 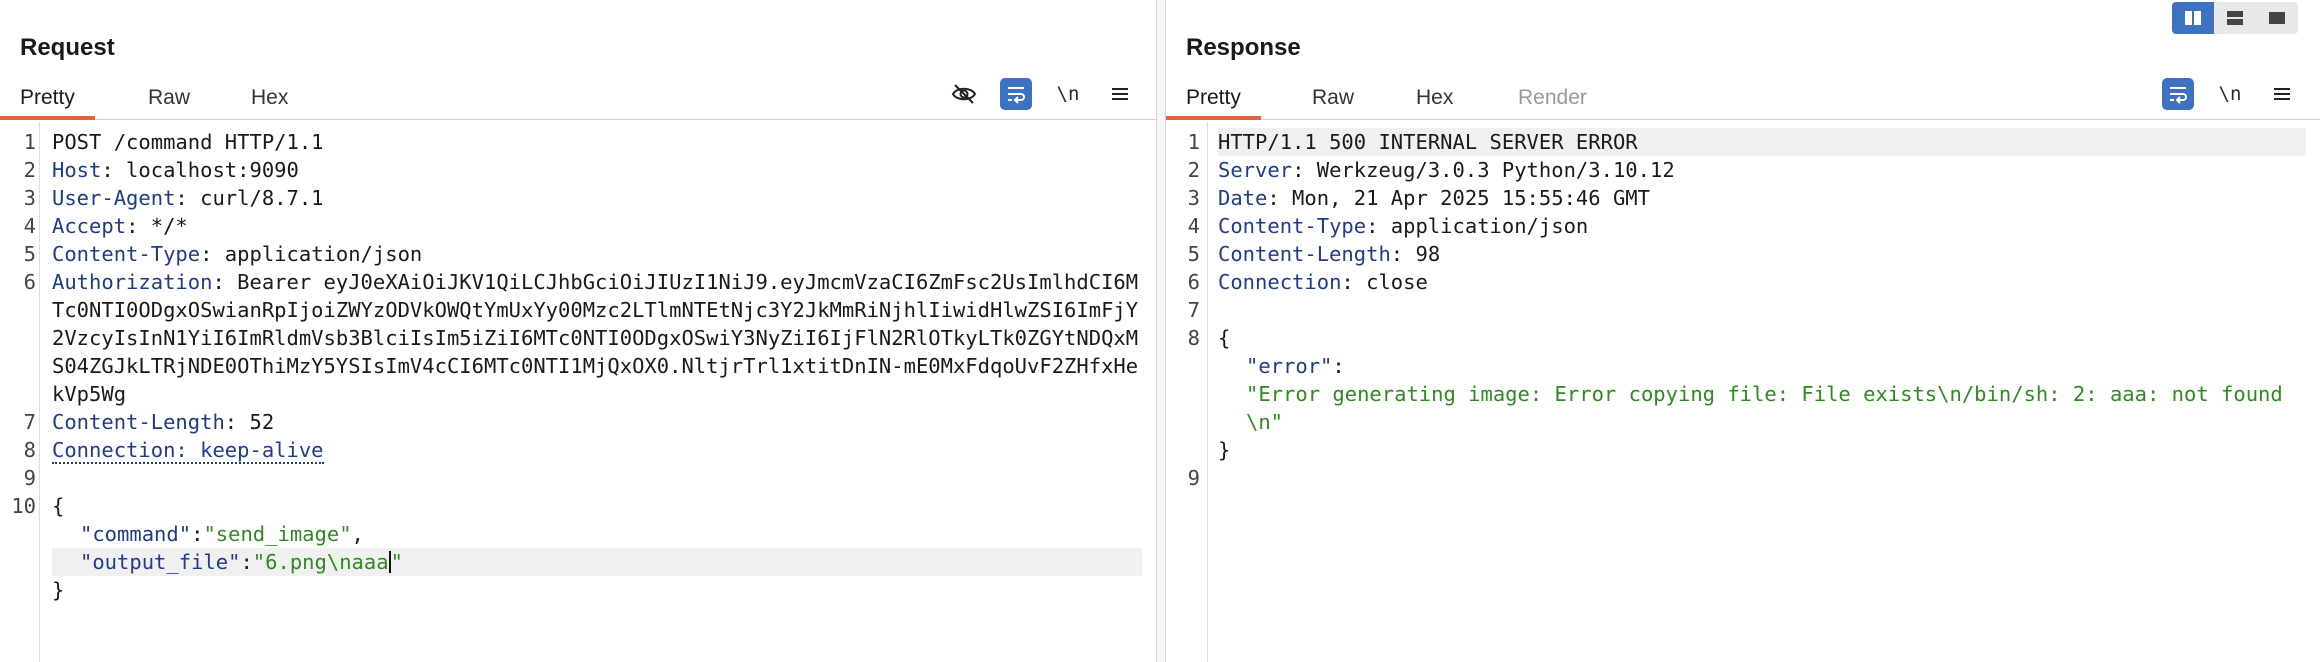 I want to click on code-token: Server, so click(x=1255, y=170).